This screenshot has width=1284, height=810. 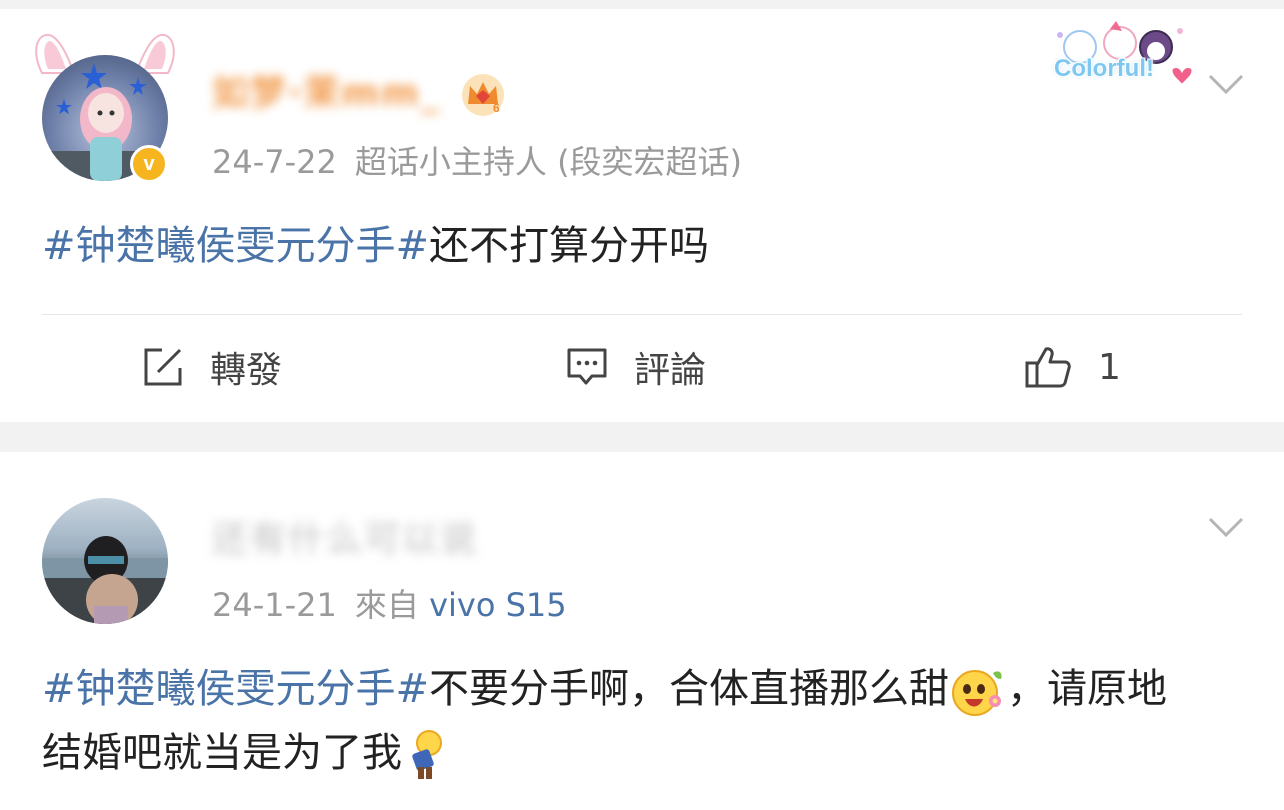 I want to click on post-timestamp: 24-1-21, so click(x=274, y=605).